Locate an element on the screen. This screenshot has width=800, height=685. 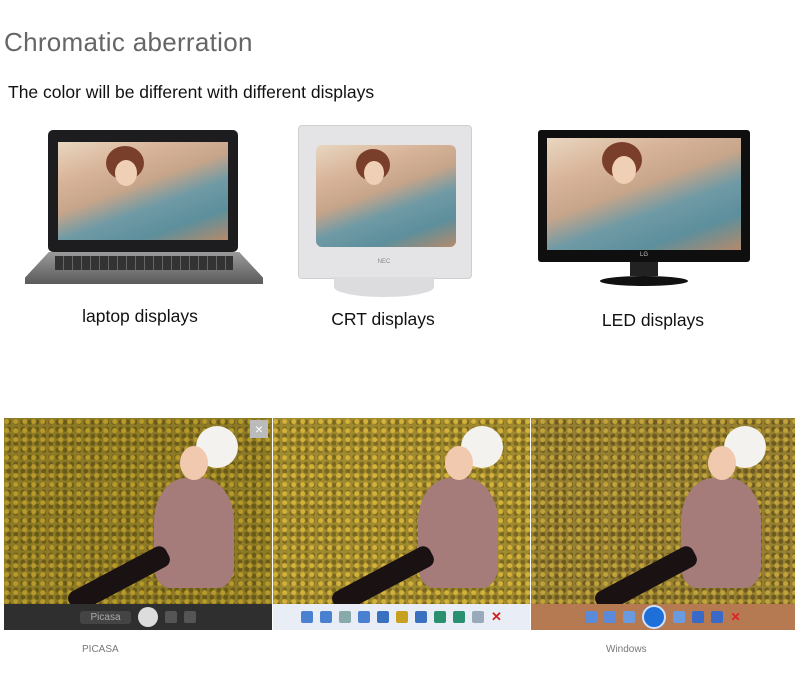
photo-windows: ✕ is located at coordinates (663, 524).